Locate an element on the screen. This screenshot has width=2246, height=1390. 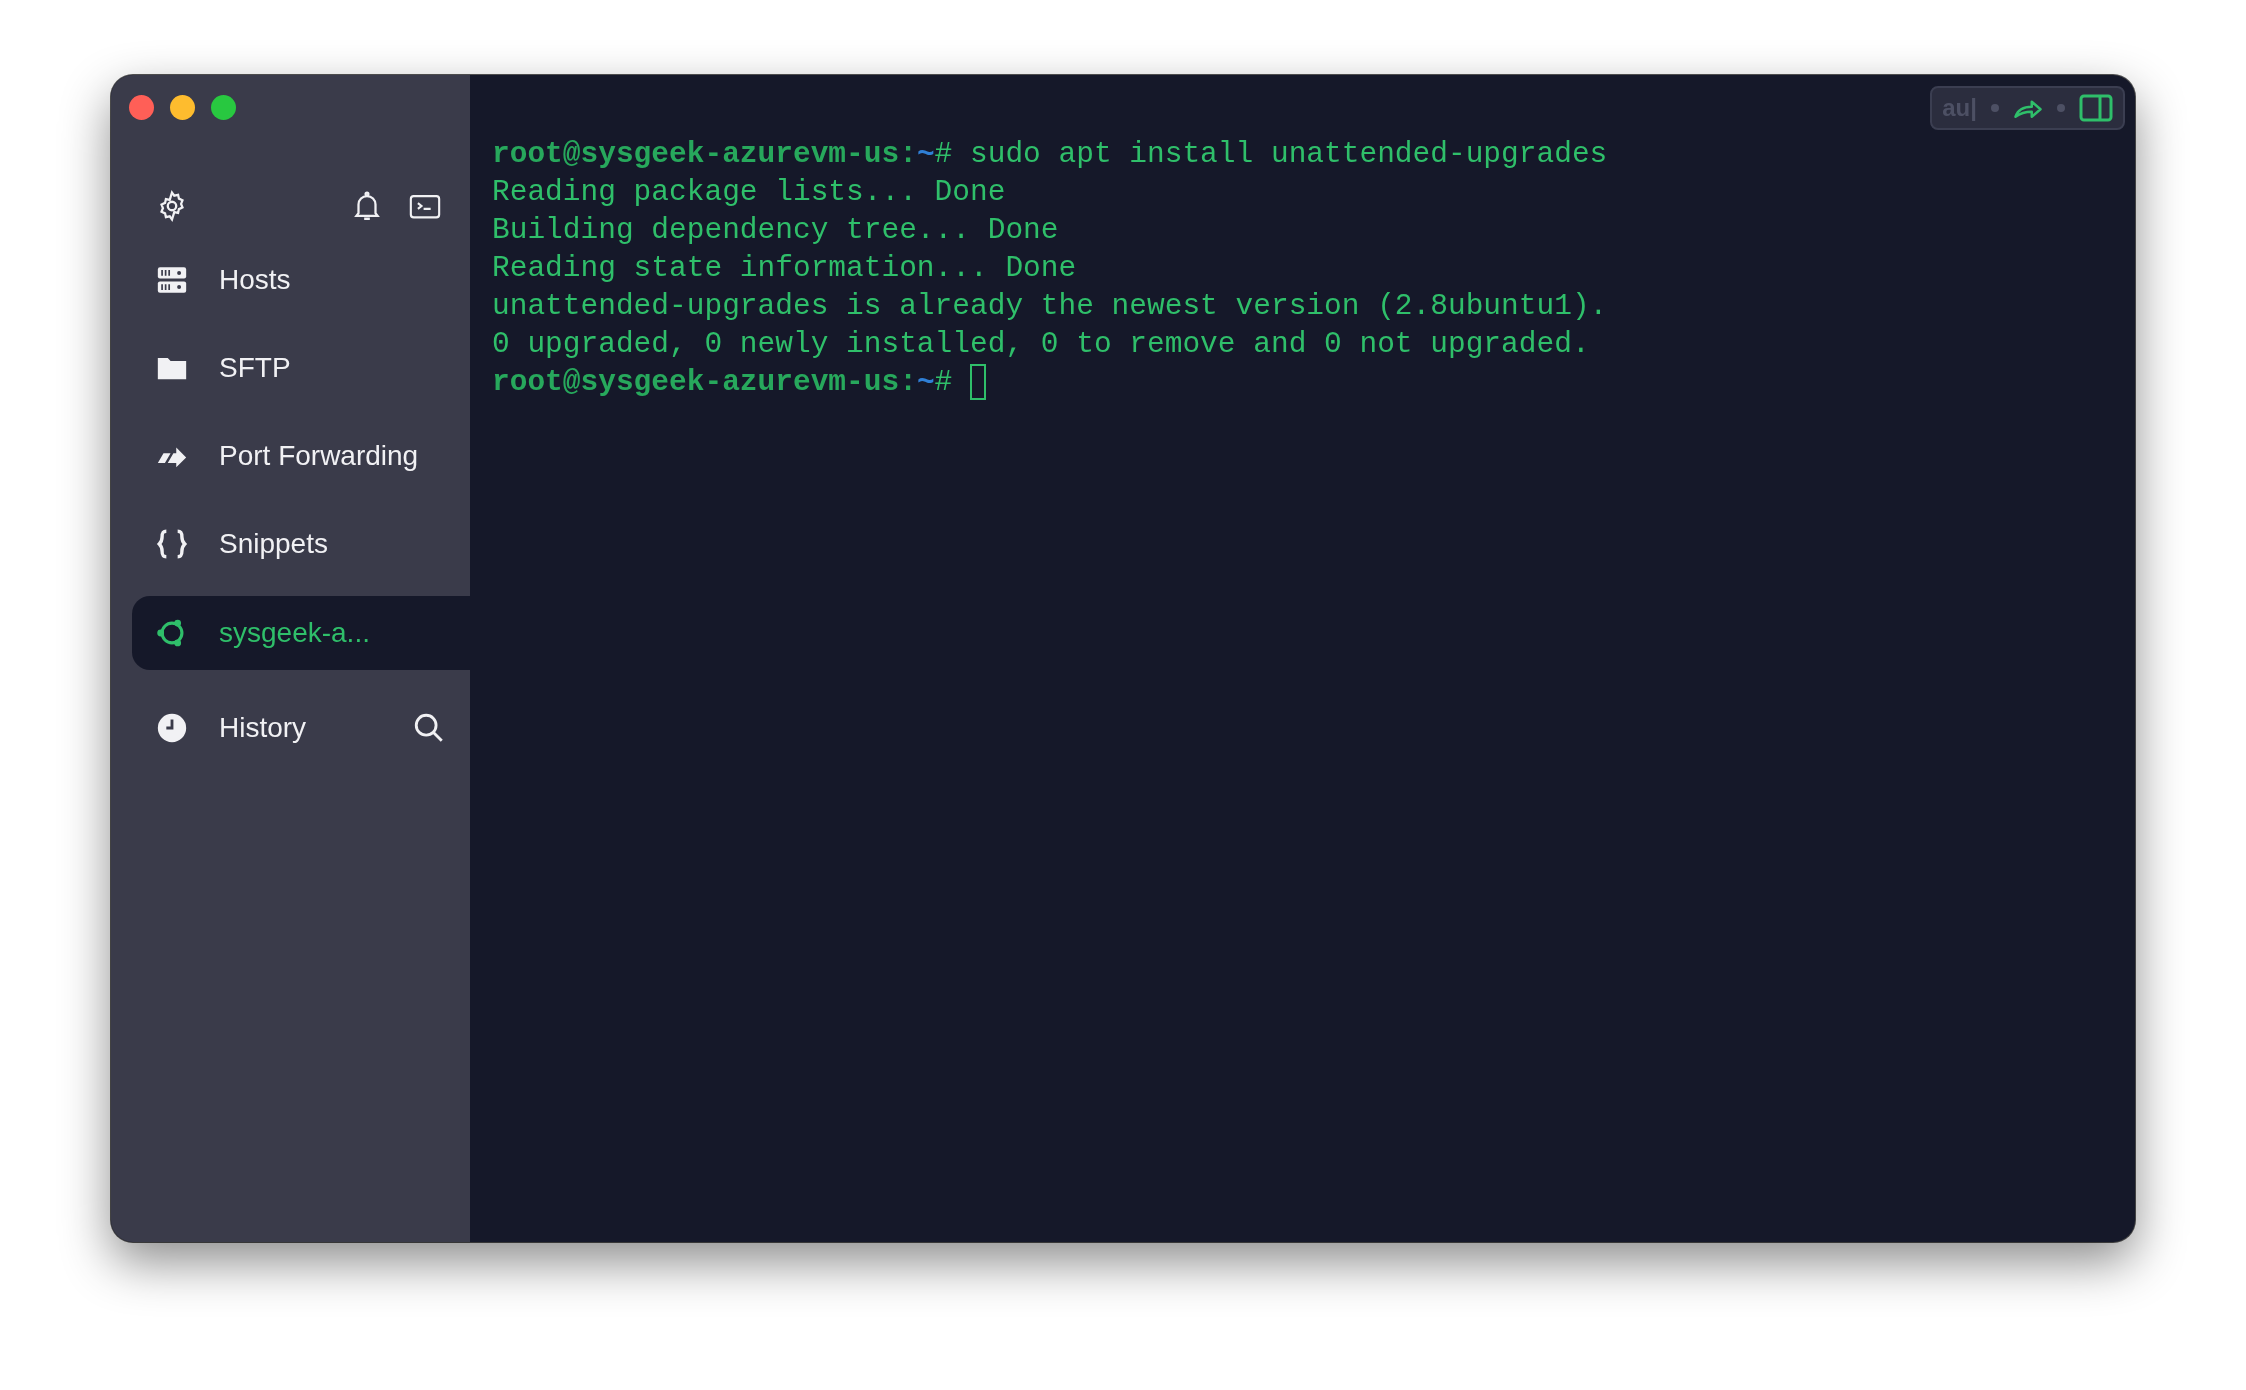
braces-icon is located at coordinates (172, 544).